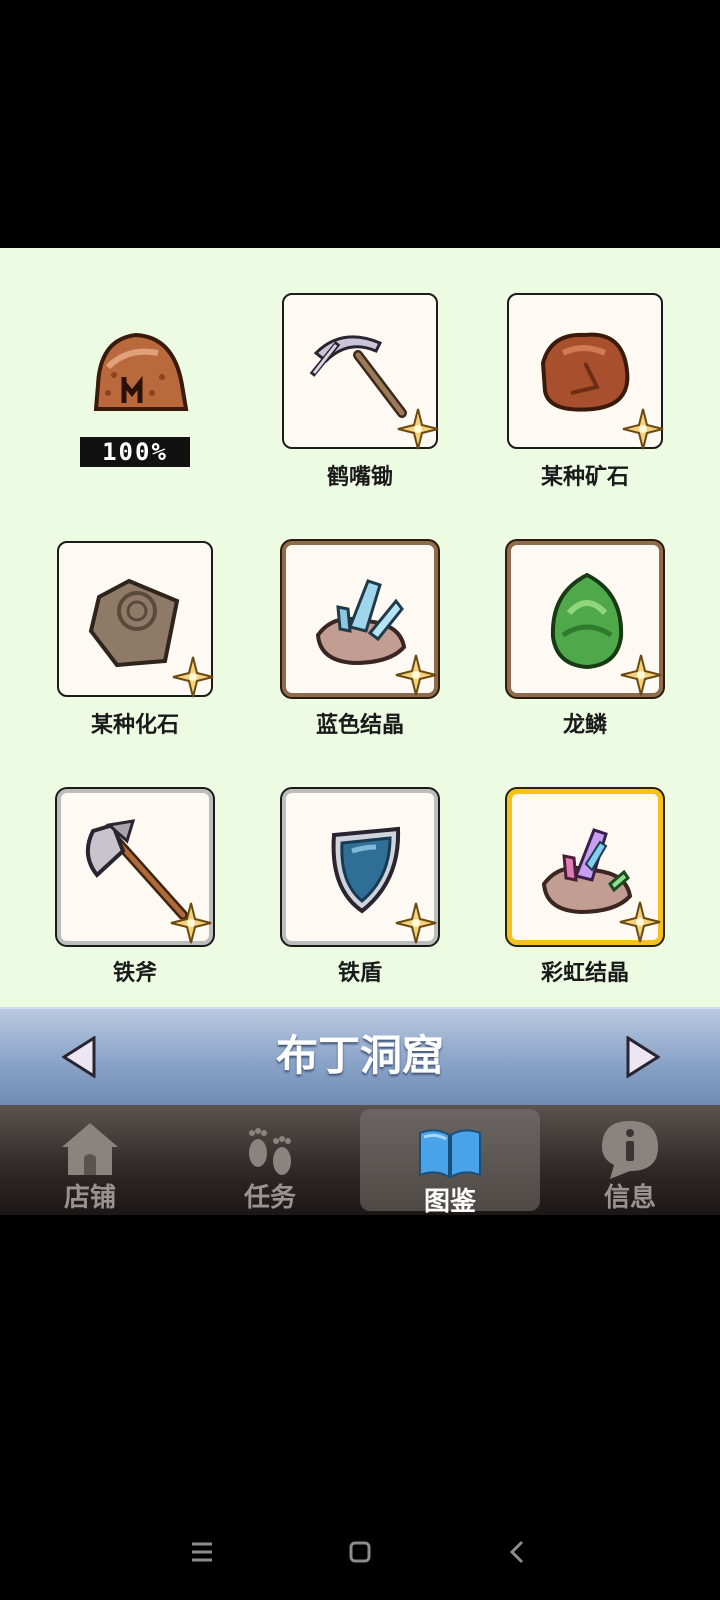 The image size is (720, 1600). I want to click on footprints-icon, so click(270, 1151).